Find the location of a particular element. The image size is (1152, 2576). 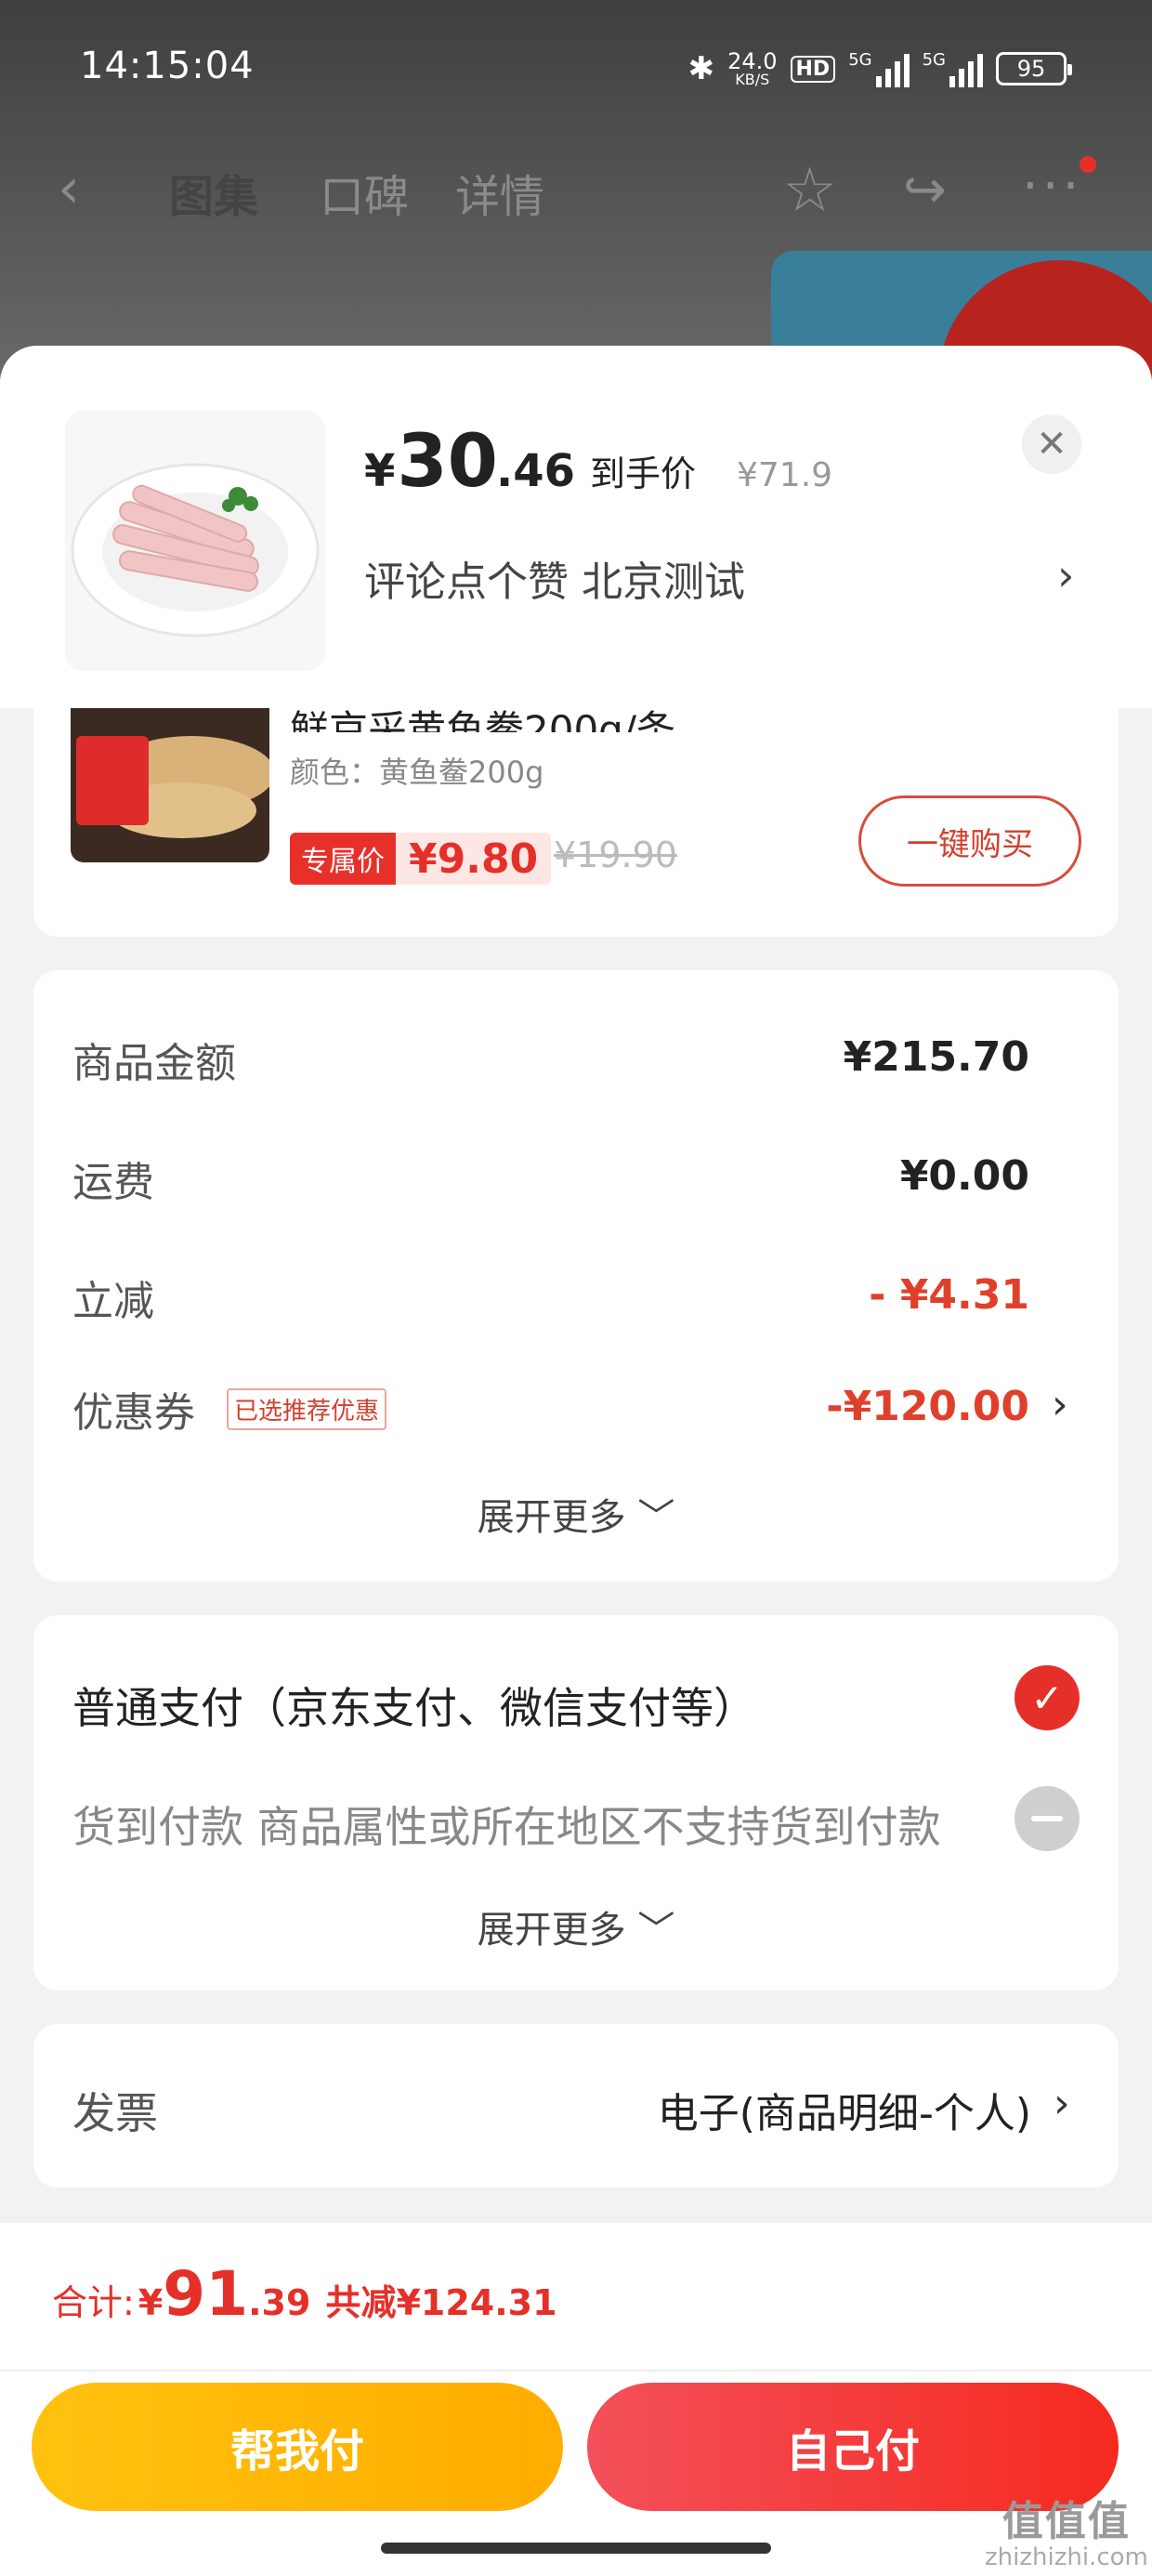

net-speed-value: 24.0 is located at coordinates (752, 61).